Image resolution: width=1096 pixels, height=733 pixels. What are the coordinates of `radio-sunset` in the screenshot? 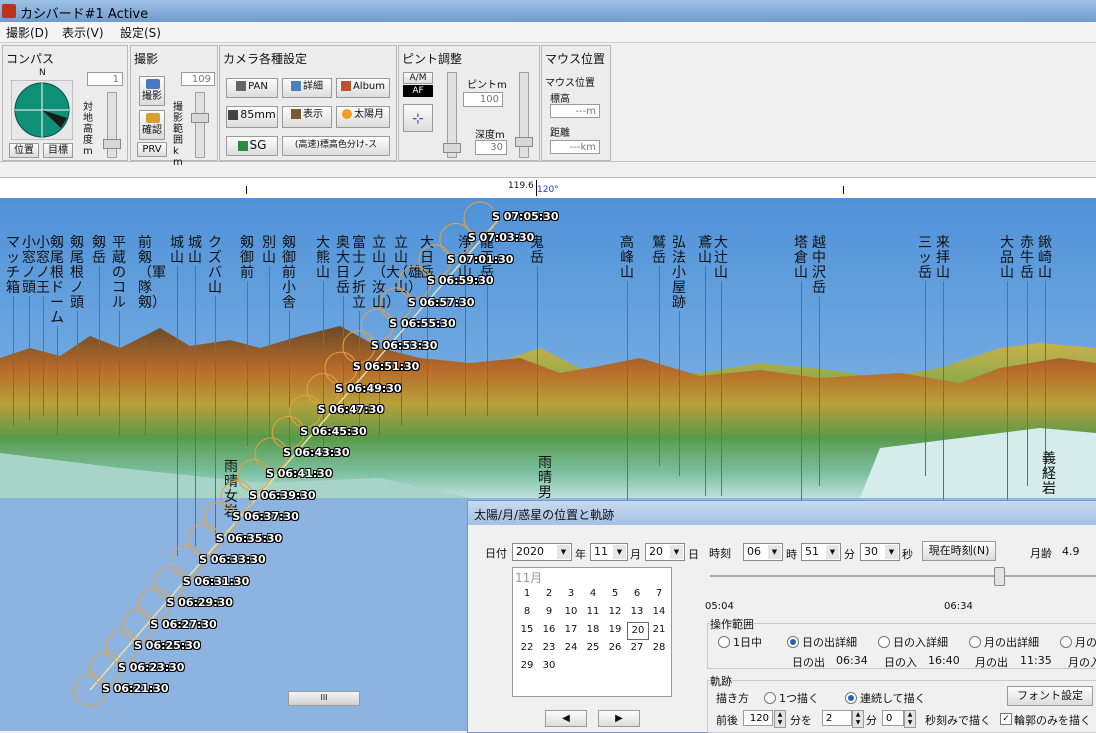 It's located at (884, 642).